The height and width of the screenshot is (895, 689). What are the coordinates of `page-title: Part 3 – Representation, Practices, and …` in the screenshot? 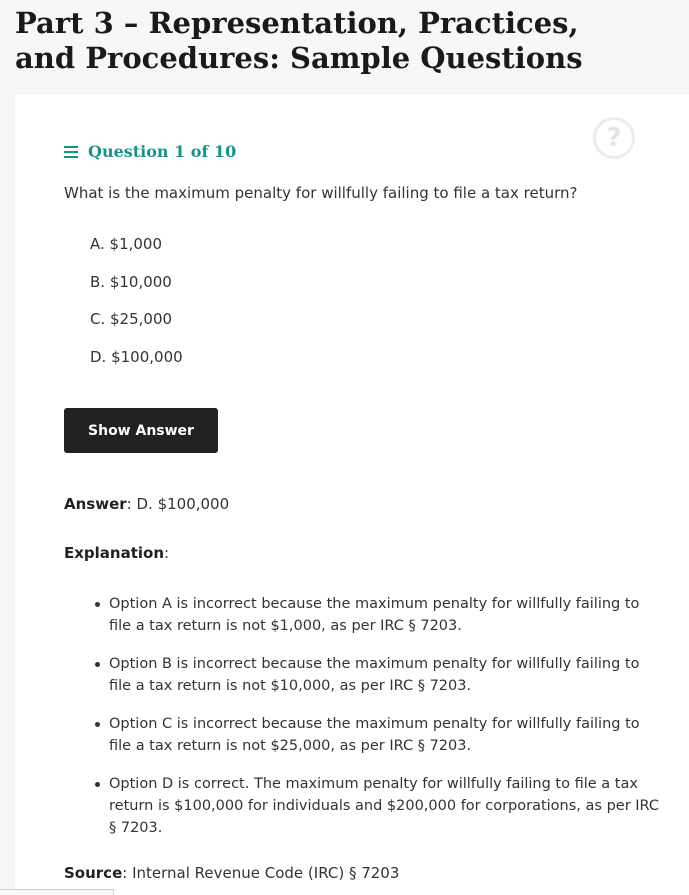 It's located at (299, 40).